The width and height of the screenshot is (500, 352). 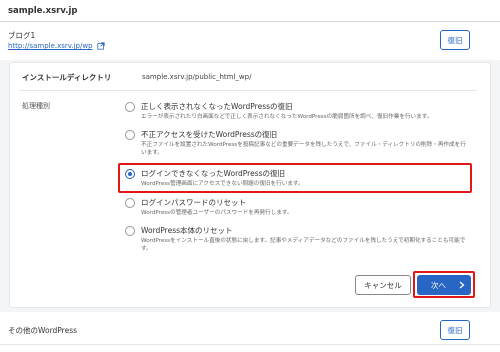 I want to click on option-description: WordPressの管理者ユーザーのパスワードを再発行します。, so click(x=217, y=213).